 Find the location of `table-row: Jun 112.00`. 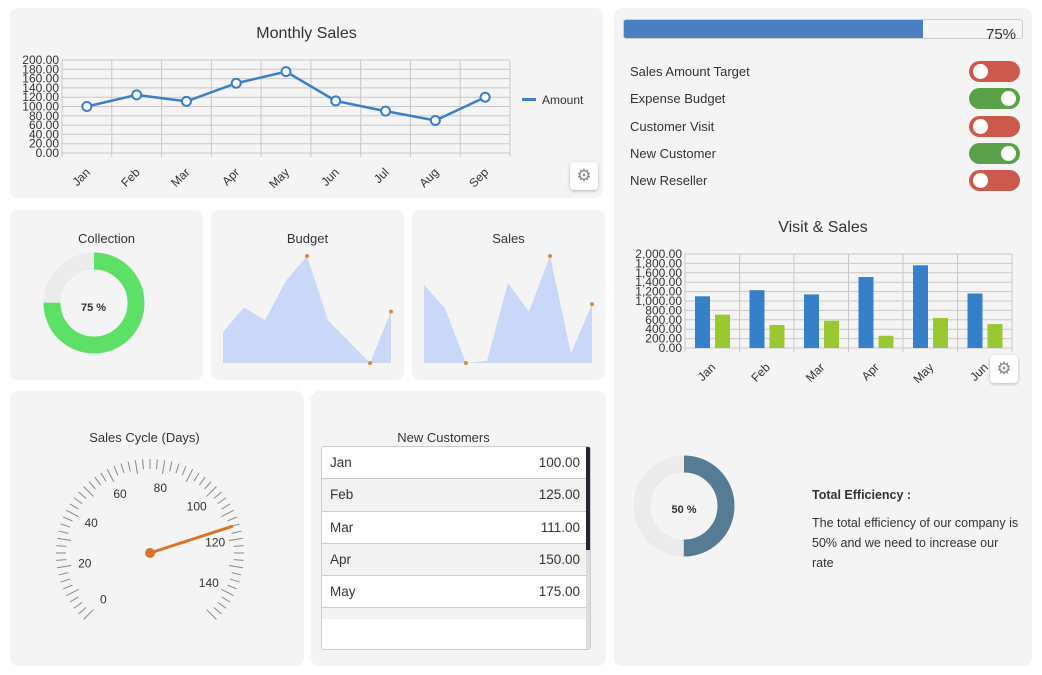

table-row: Jun 112.00 is located at coordinates (456, 613).